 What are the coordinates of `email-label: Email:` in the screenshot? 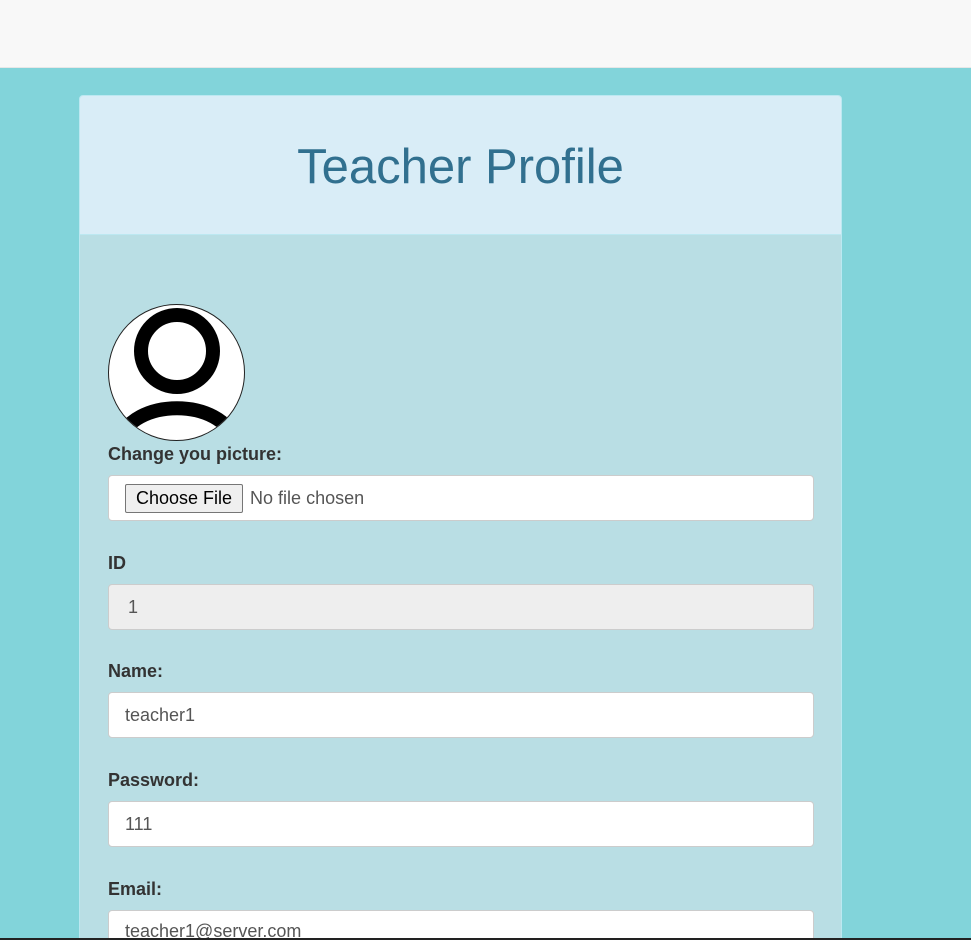 It's located at (135, 889).